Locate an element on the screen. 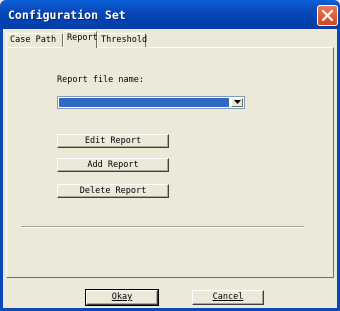 This screenshot has width=340, height=311. close-button is located at coordinates (327, 15).